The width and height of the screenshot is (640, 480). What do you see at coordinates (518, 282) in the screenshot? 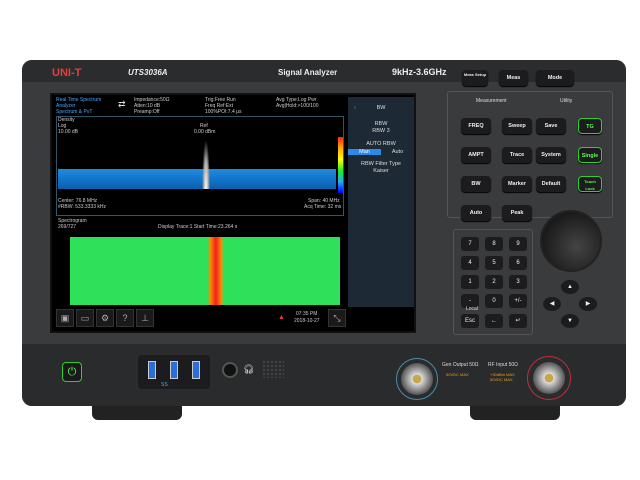
I see `numpad-key: 3` at bounding box center [518, 282].